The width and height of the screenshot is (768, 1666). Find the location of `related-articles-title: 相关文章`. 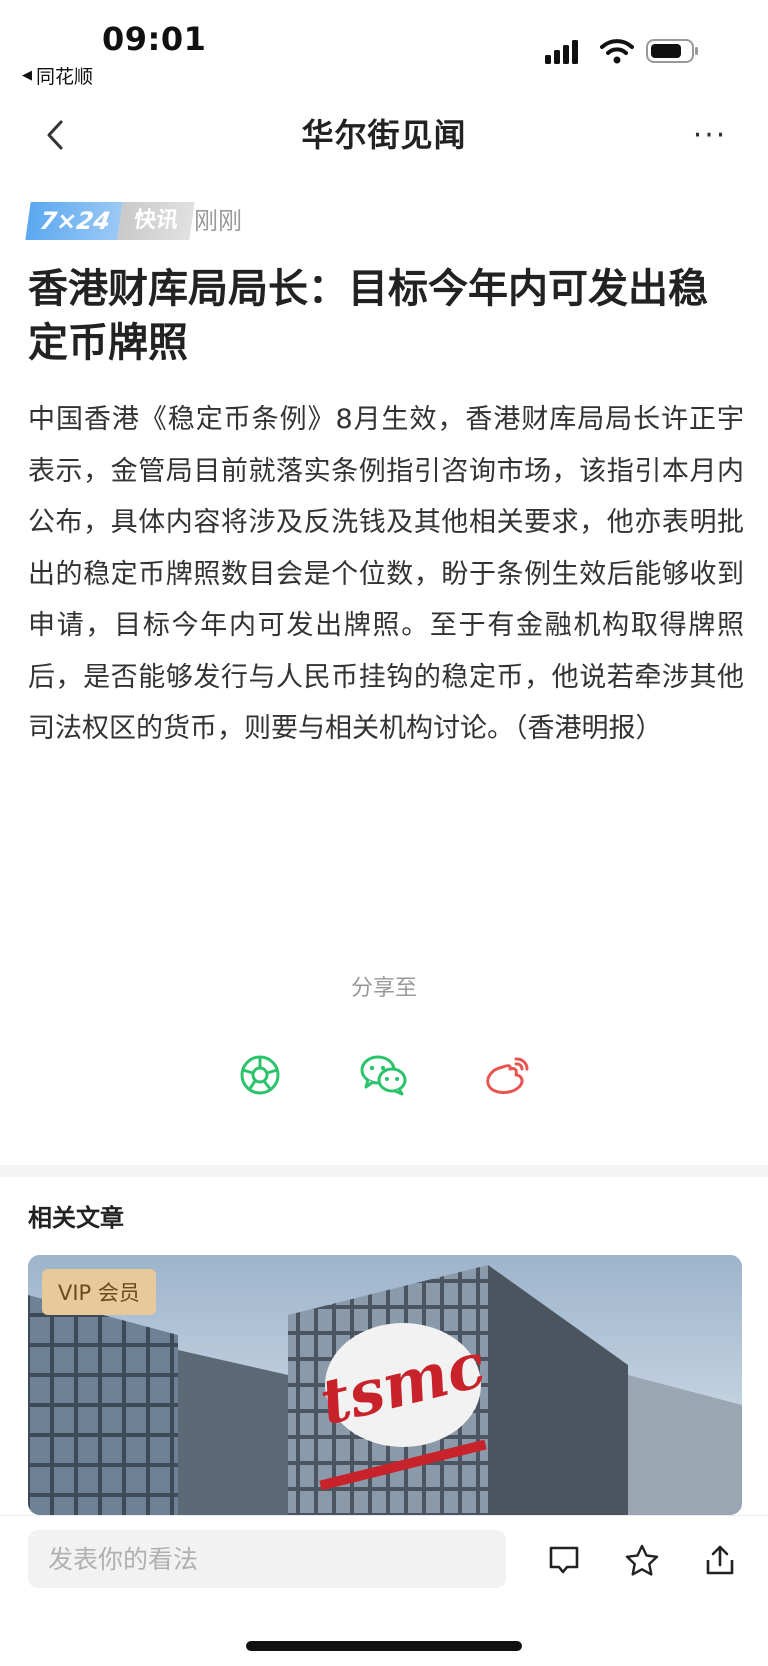

related-articles-title: 相关文章 is located at coordinates (76, 1218).